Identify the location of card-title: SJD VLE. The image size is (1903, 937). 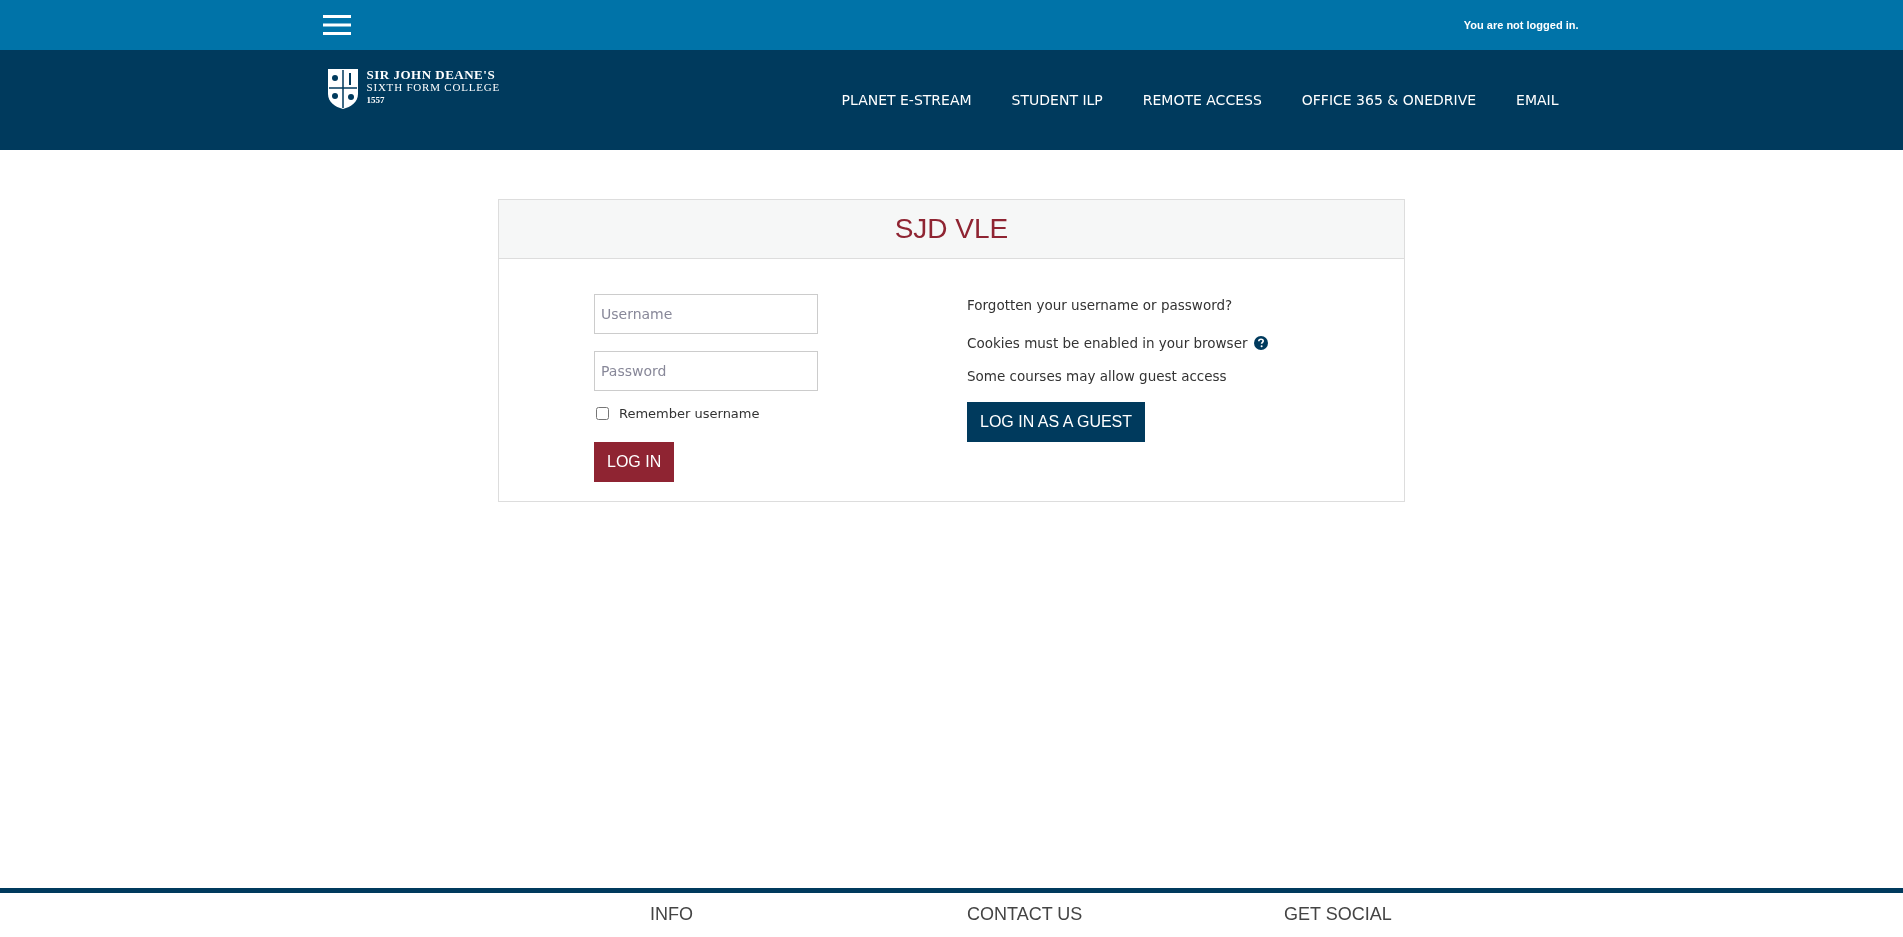
(951, 229).